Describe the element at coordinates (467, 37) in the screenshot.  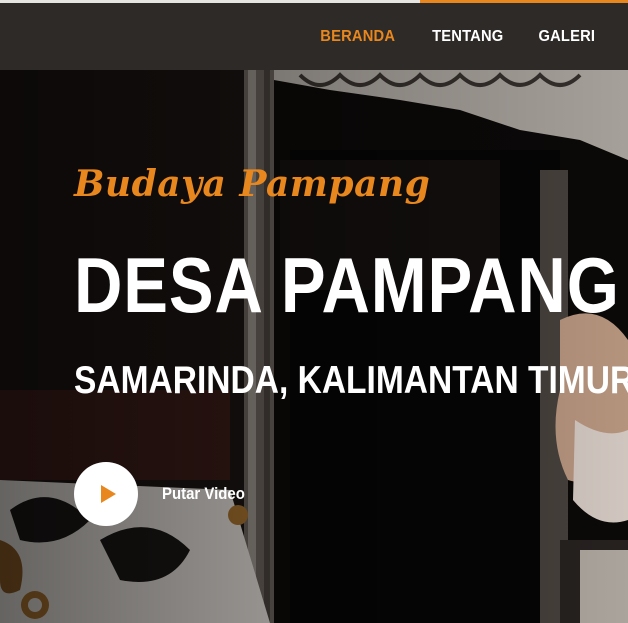
I see `nav-item-tentang: TENTANG` at that location.